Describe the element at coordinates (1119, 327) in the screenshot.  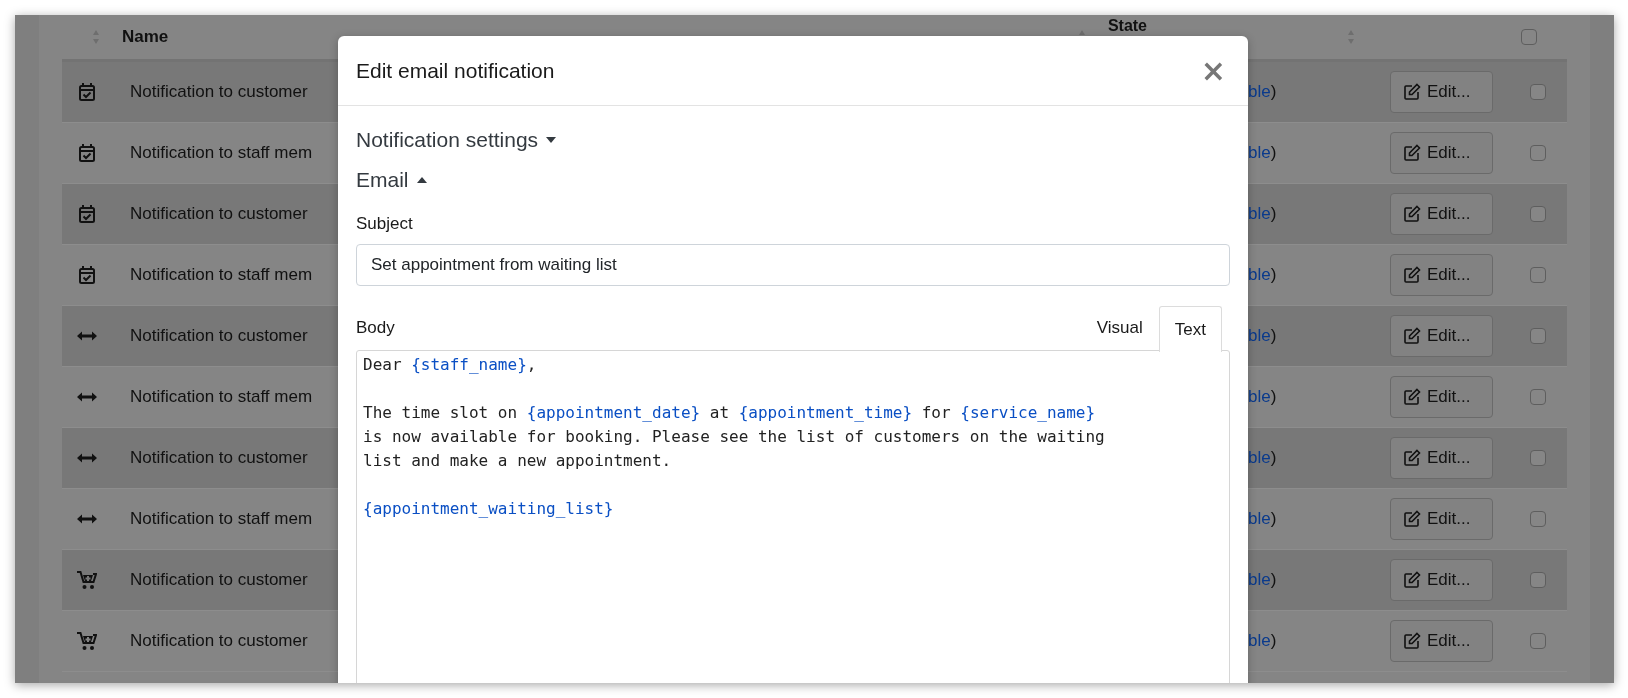
I see `editor-tab: Visual` at that location.